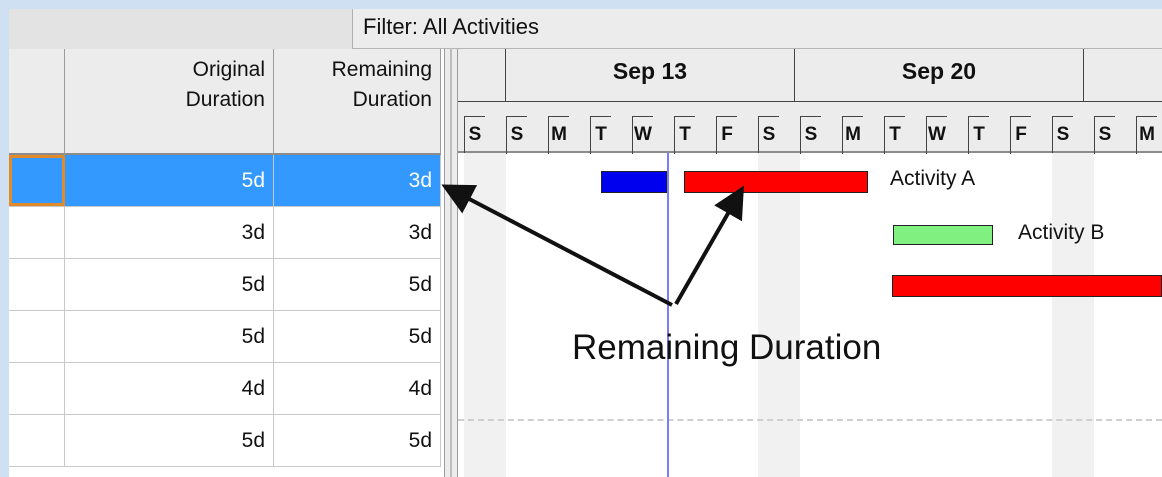 This screenshot has width=1162, height=477. I want to click on column-header-id, so click(37, 102).